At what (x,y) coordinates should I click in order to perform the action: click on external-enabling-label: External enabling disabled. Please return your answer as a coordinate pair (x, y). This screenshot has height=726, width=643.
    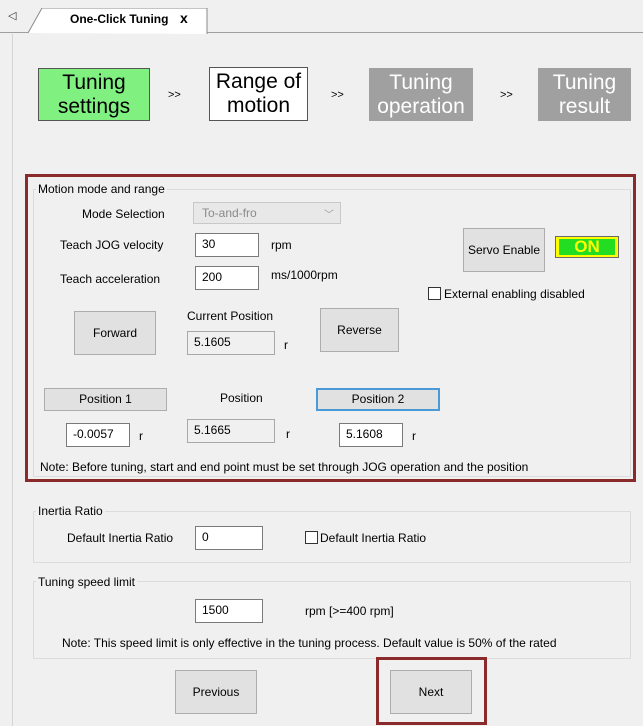
    Looking at the image, I should click on (514, 294).